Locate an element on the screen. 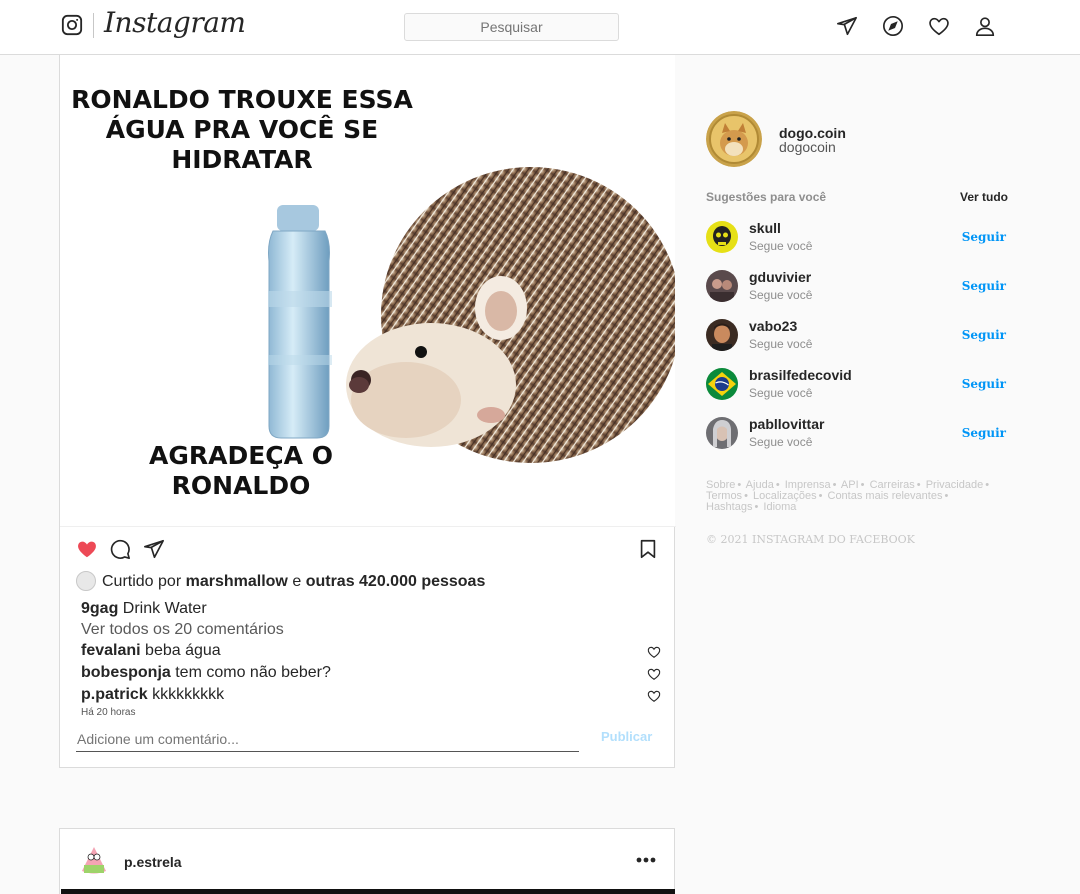 The width and height of the screenshot is (1080, 894). view-all-comments-link: Ver todos os 20 comentários is located at coordinates (182, 630).